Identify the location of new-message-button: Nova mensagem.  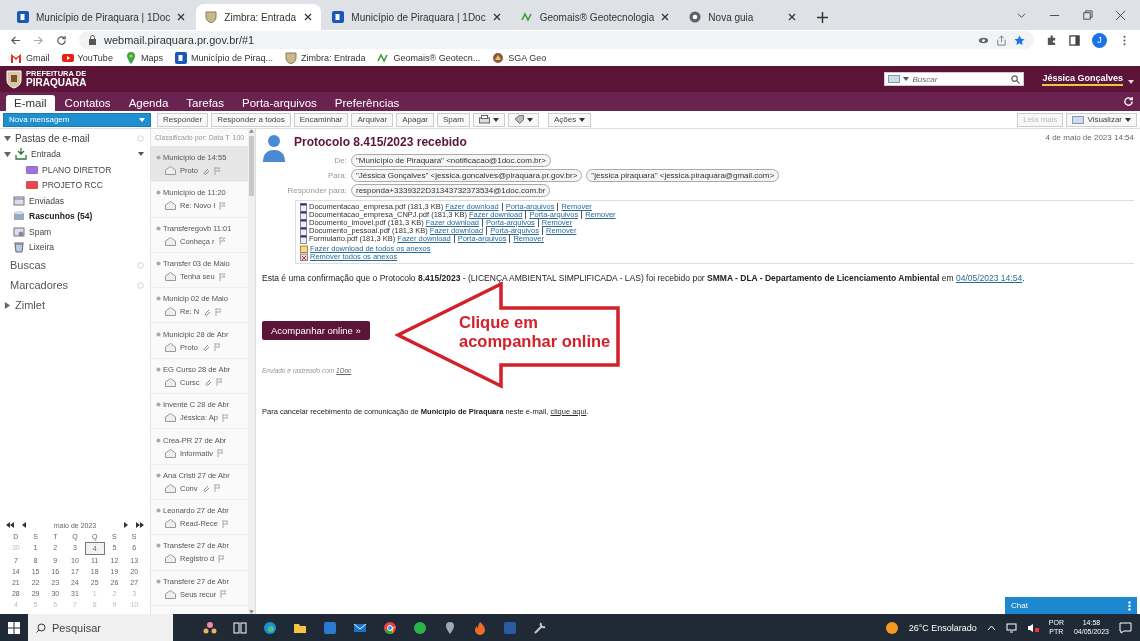
(77, 119).